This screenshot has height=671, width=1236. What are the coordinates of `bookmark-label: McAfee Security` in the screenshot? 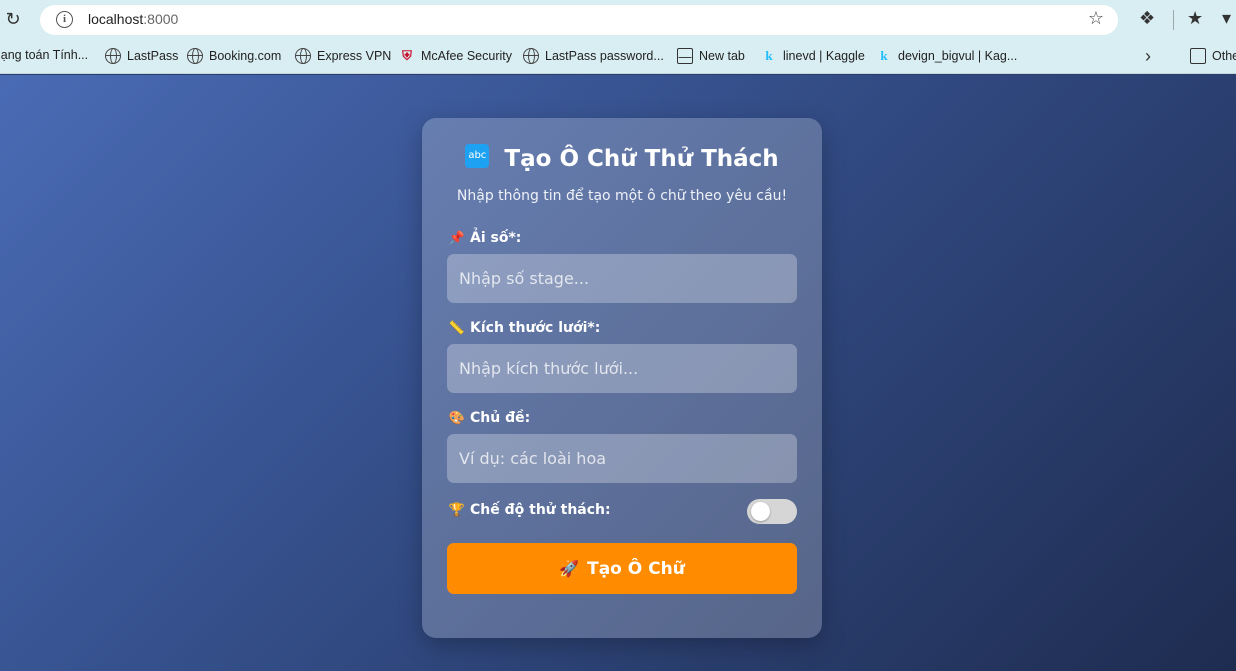 It's located at (467, 56).